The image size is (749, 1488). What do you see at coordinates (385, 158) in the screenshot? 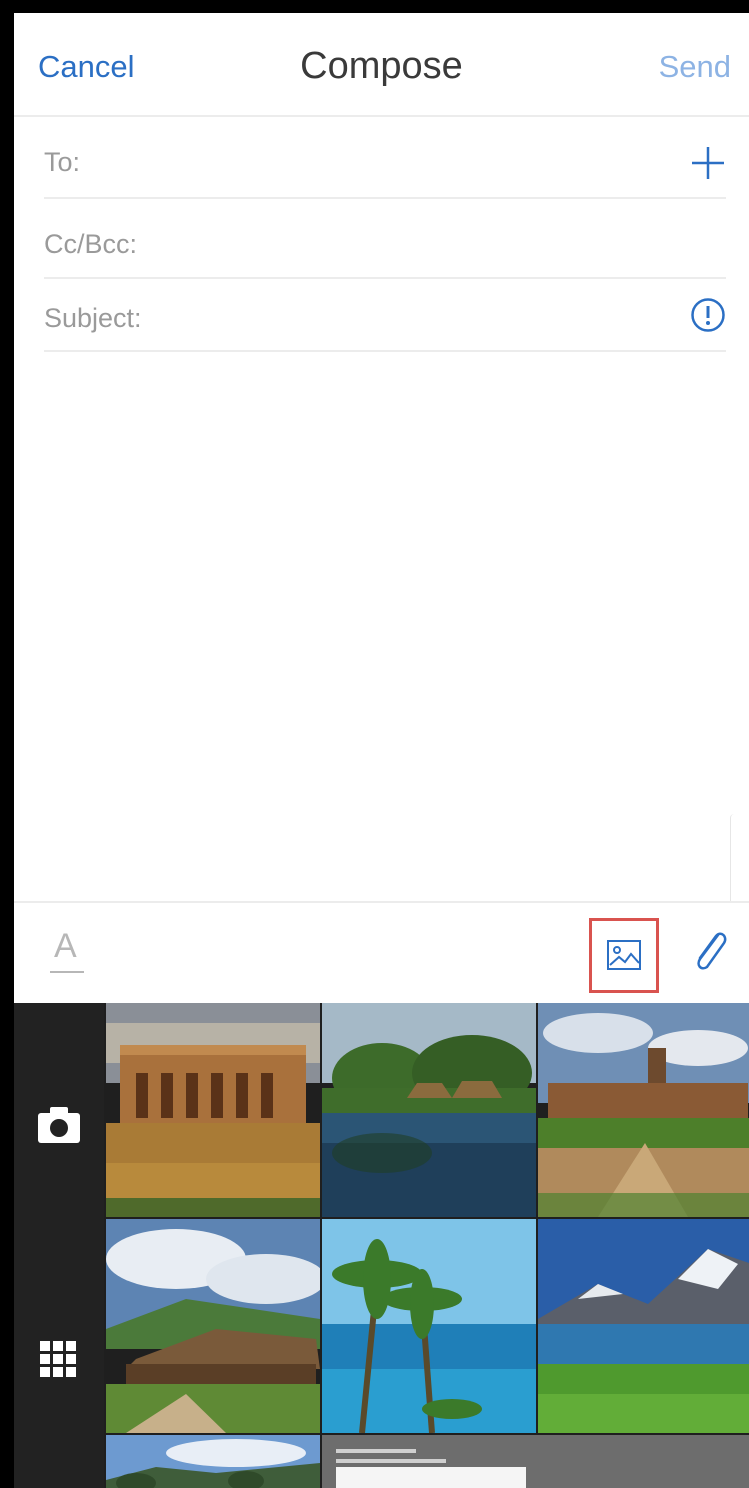
I see `to-field: To:` at bounding box center [385, 158].